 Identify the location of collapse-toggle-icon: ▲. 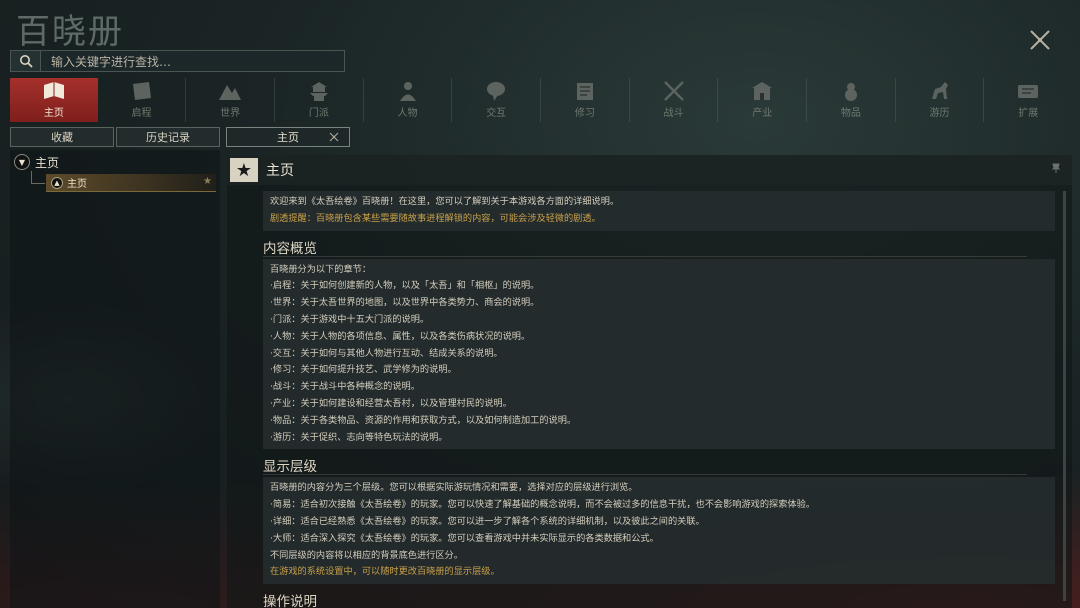
(57, 182).